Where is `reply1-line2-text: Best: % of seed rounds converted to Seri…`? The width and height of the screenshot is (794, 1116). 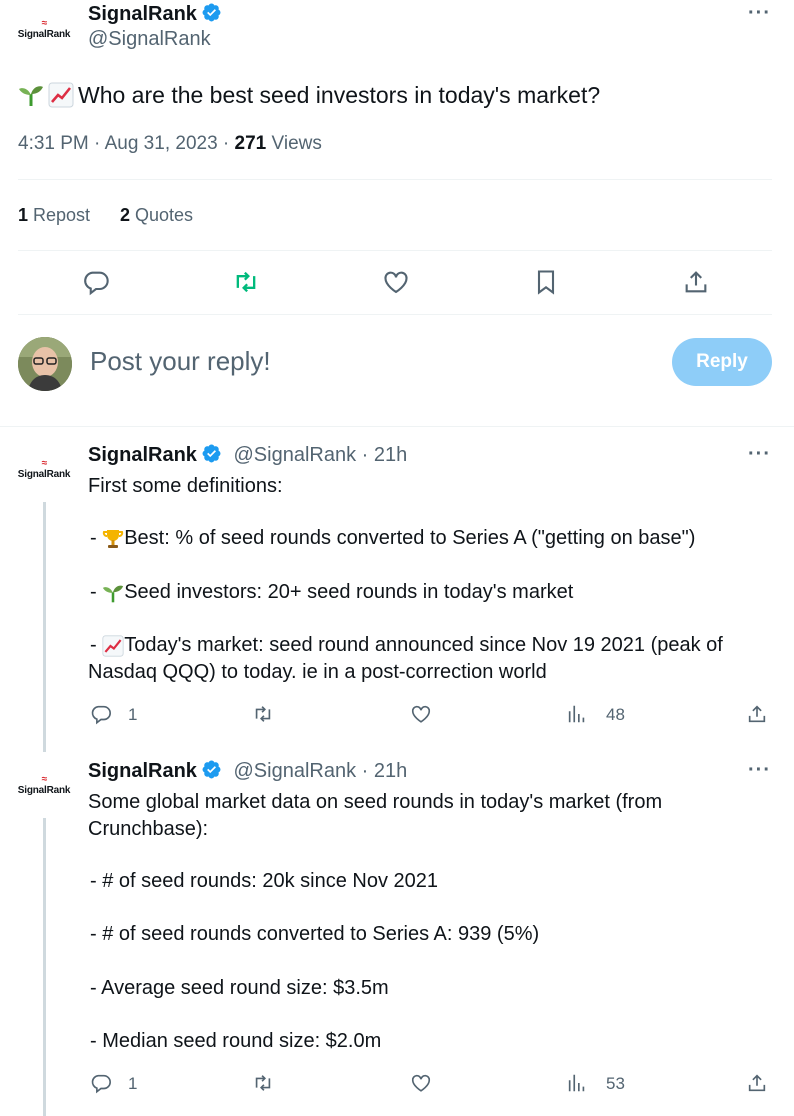
reply1-line2-text: Best: % of seed rounds converted to Seri… is located at coordinates (410, 538).